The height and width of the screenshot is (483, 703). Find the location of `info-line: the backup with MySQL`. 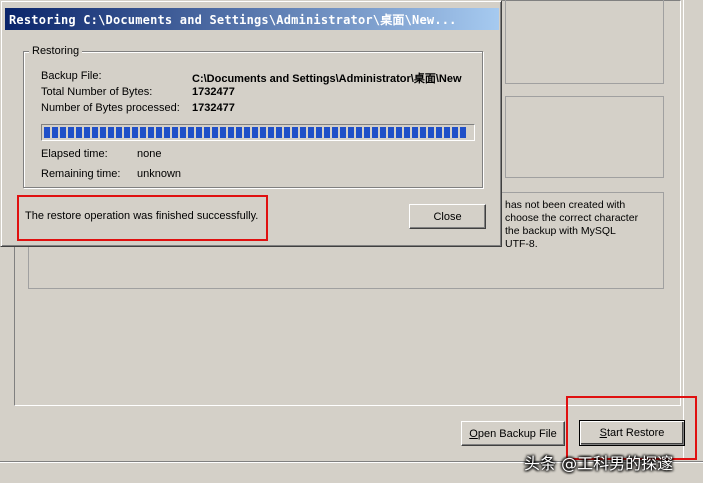

info-line: the backup with MySQL is located at coordinates (560, 231).